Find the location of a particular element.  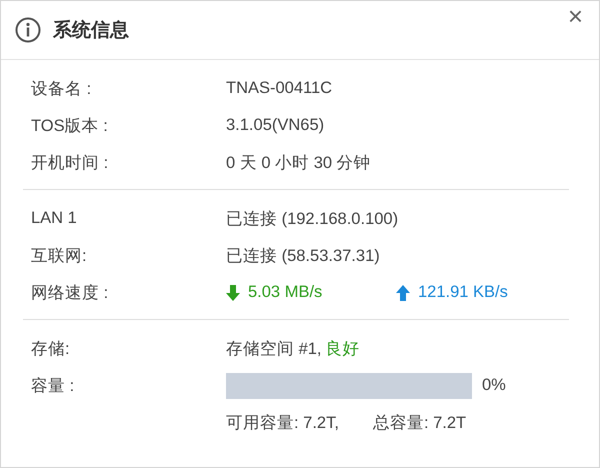

field-label: 网络速度 : is located at coordinates (70, 293).